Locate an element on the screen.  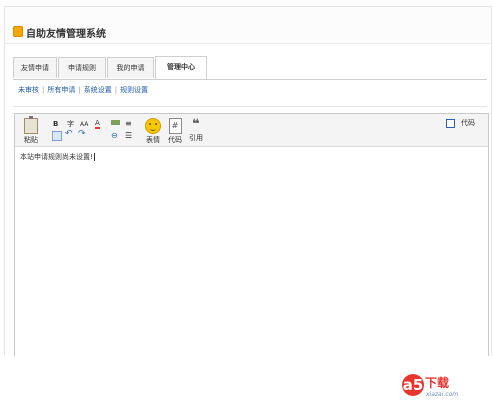
text-cursor is located at coordinates (94, 157).